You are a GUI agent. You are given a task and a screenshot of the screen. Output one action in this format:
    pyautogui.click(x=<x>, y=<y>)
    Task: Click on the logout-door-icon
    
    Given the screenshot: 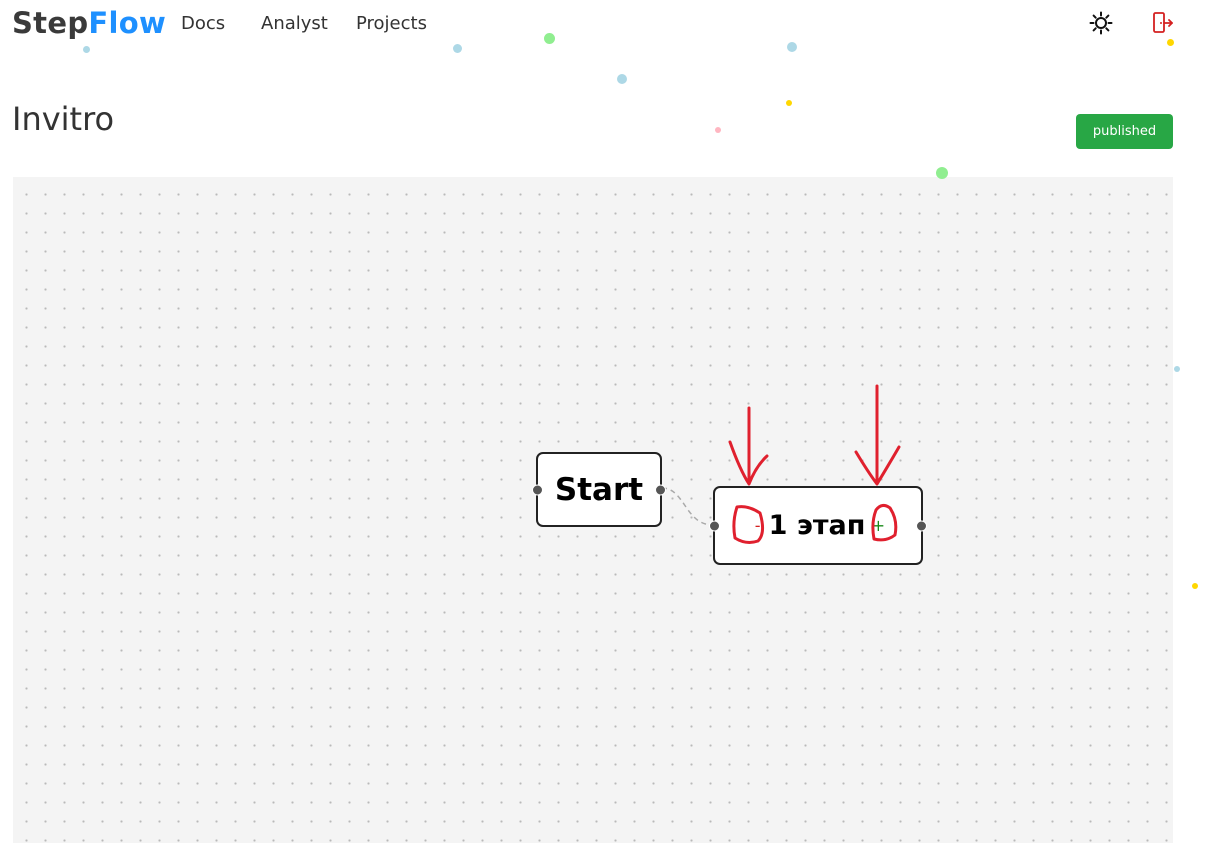 What is the action you would take?
    pyautogui.click(x=1163, y=22)
    